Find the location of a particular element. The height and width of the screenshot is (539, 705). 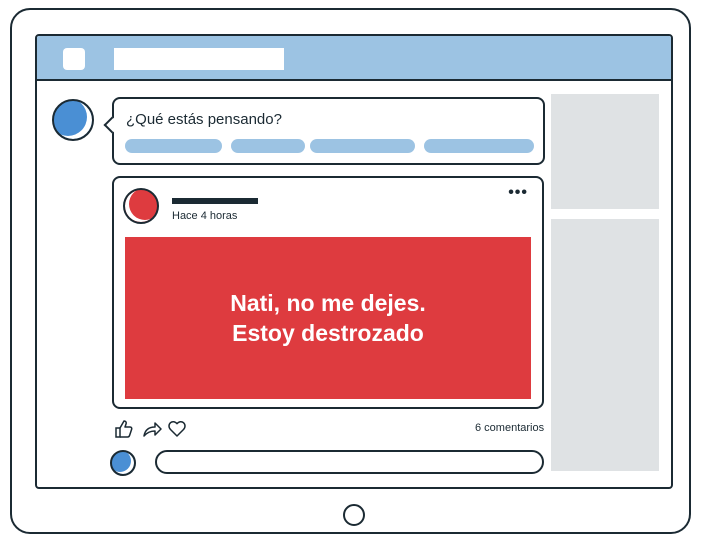

heart-icon is located at coordinates (177, 429).